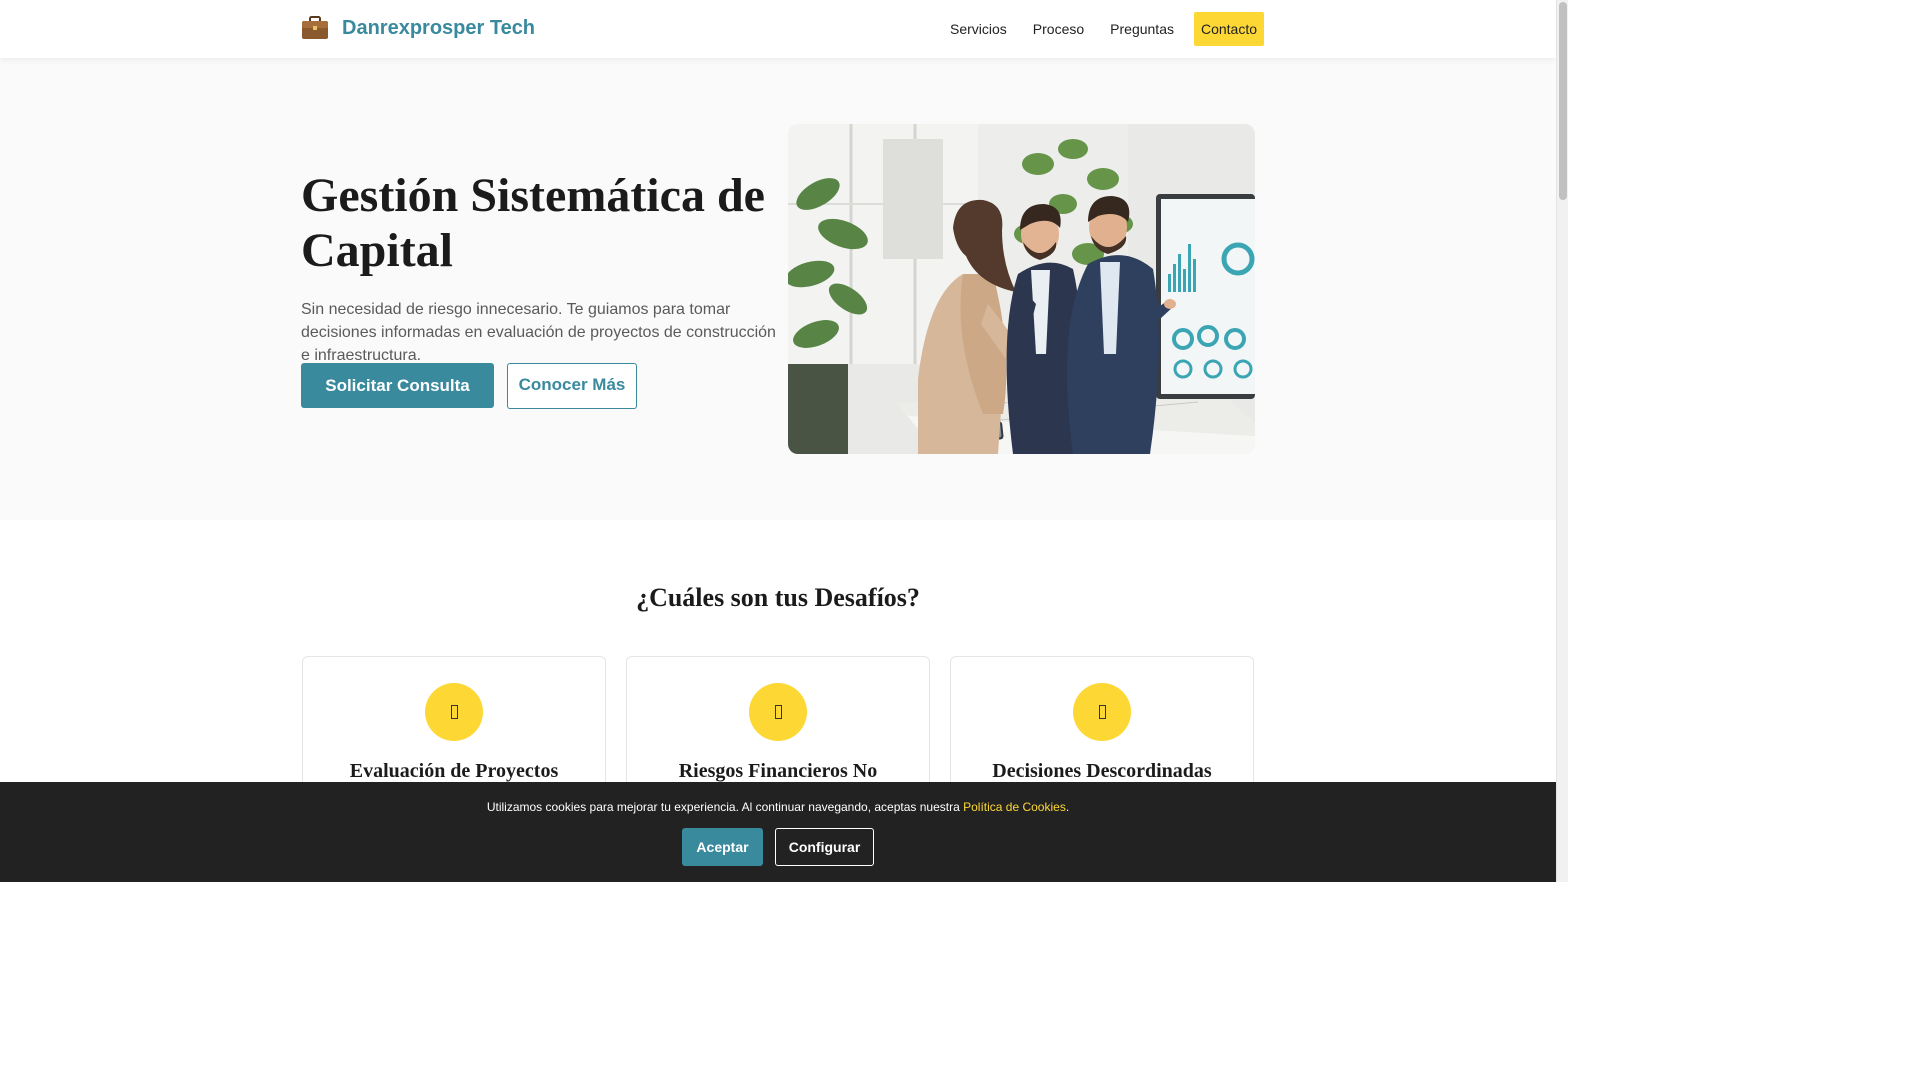 The image size is (1920, 1080). I want to click on learn-more-button: Conocer Más, so click(572, 386).